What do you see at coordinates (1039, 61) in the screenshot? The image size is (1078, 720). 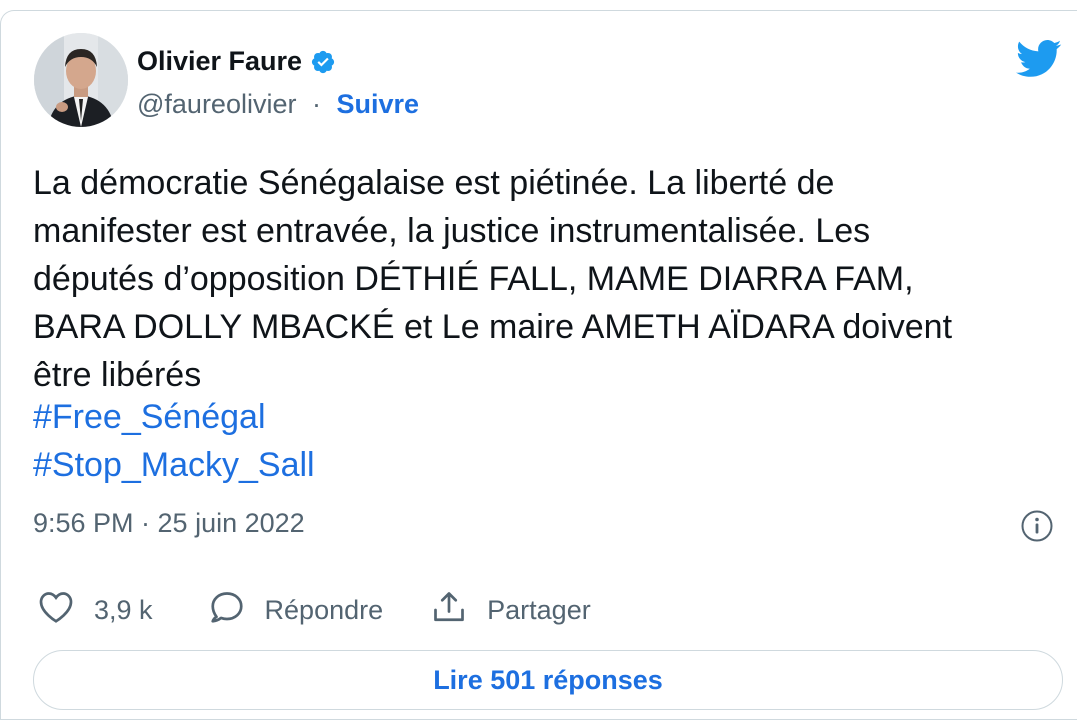 I see `twitter-bird-icon` at bounding box center [1039, 61].